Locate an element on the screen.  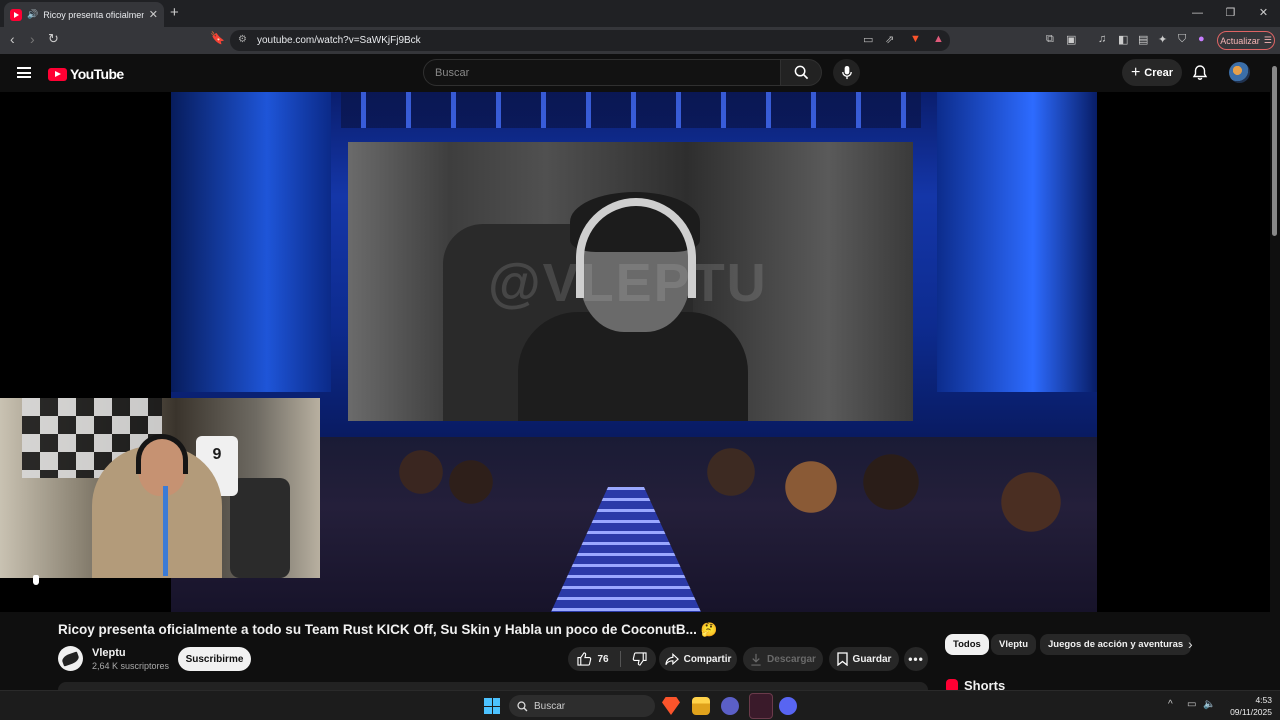
channel-name: Vleptu is located at coordinates (109, 653).